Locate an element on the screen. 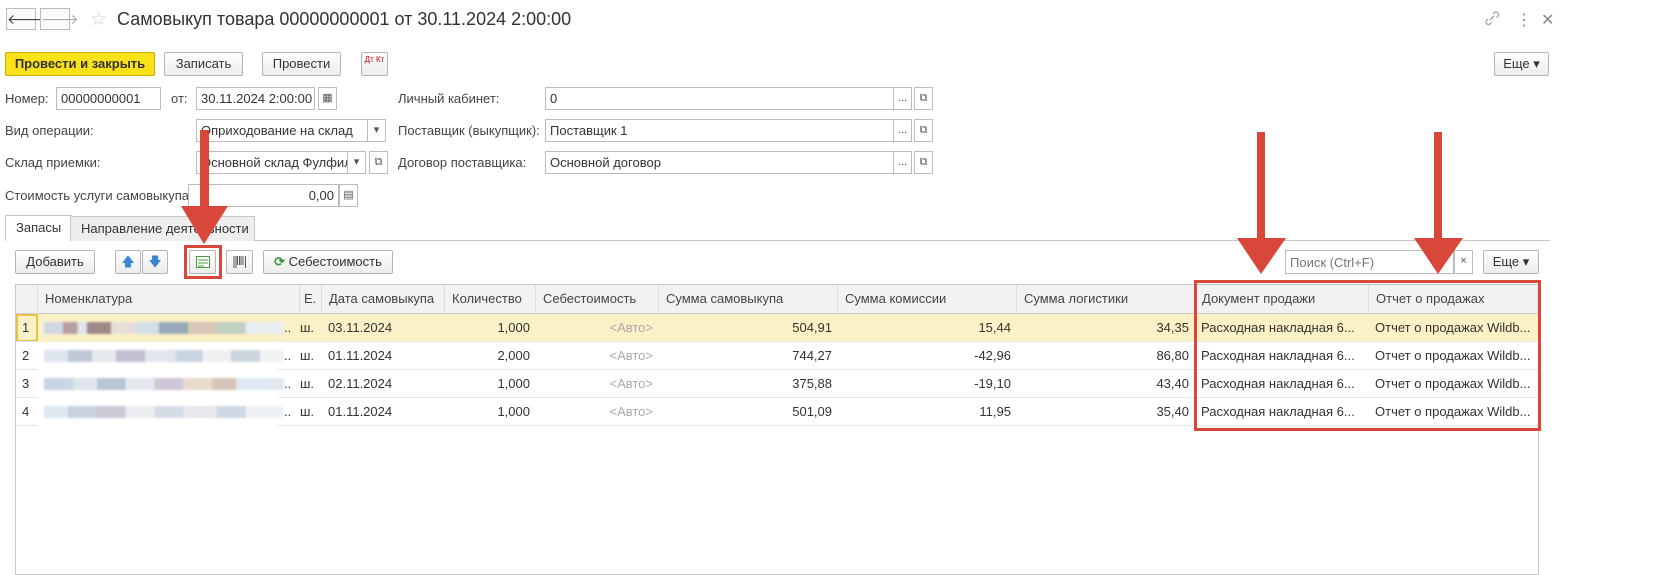 The image size is (1653, 575). column-header: Сумма самовыкупа is located at coordinates (748, 299).